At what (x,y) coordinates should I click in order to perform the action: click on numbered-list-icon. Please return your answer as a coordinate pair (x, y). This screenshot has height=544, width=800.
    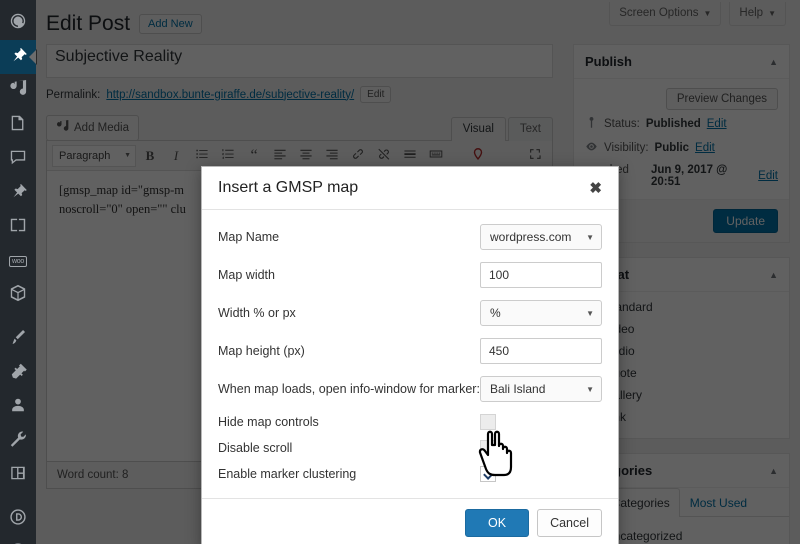
    Looking at the image, I should click on (228, 155).